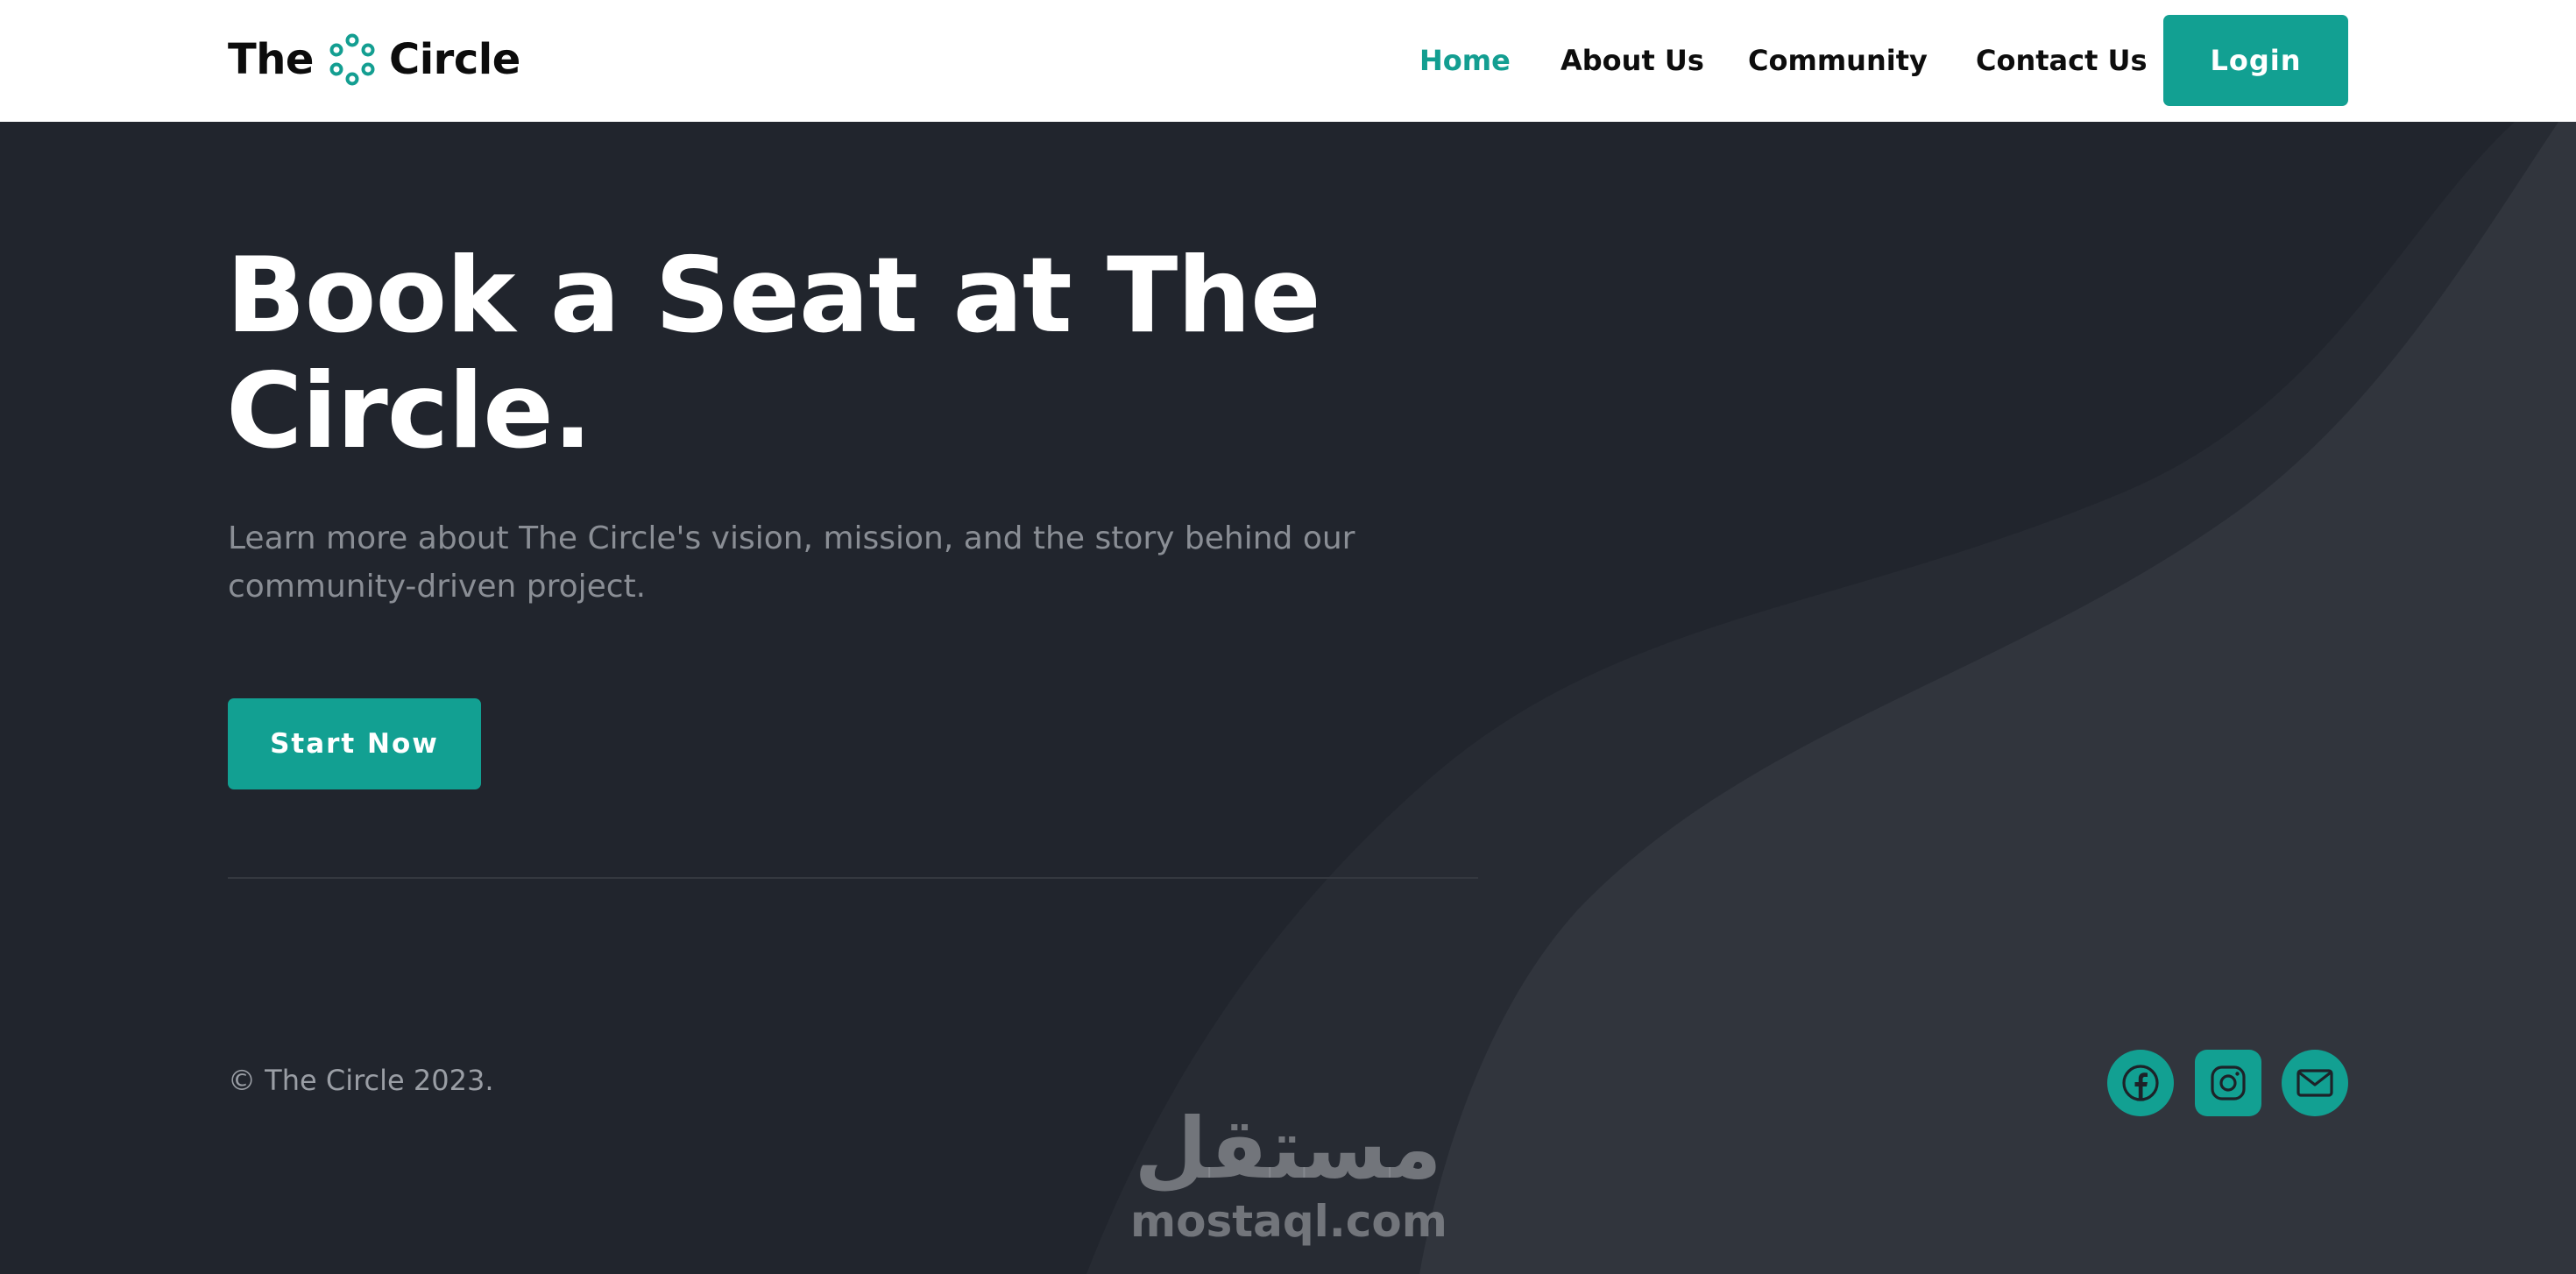  What do you see at coordinates (853, 878) in the screenshot?
I see `divider` at bounding box center [853, 878].